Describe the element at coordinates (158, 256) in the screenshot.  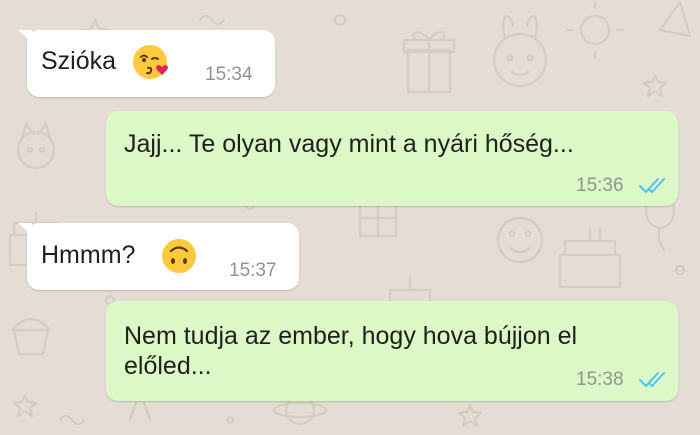
I see `message-incoming: Hmmm? 15:37` at that location.